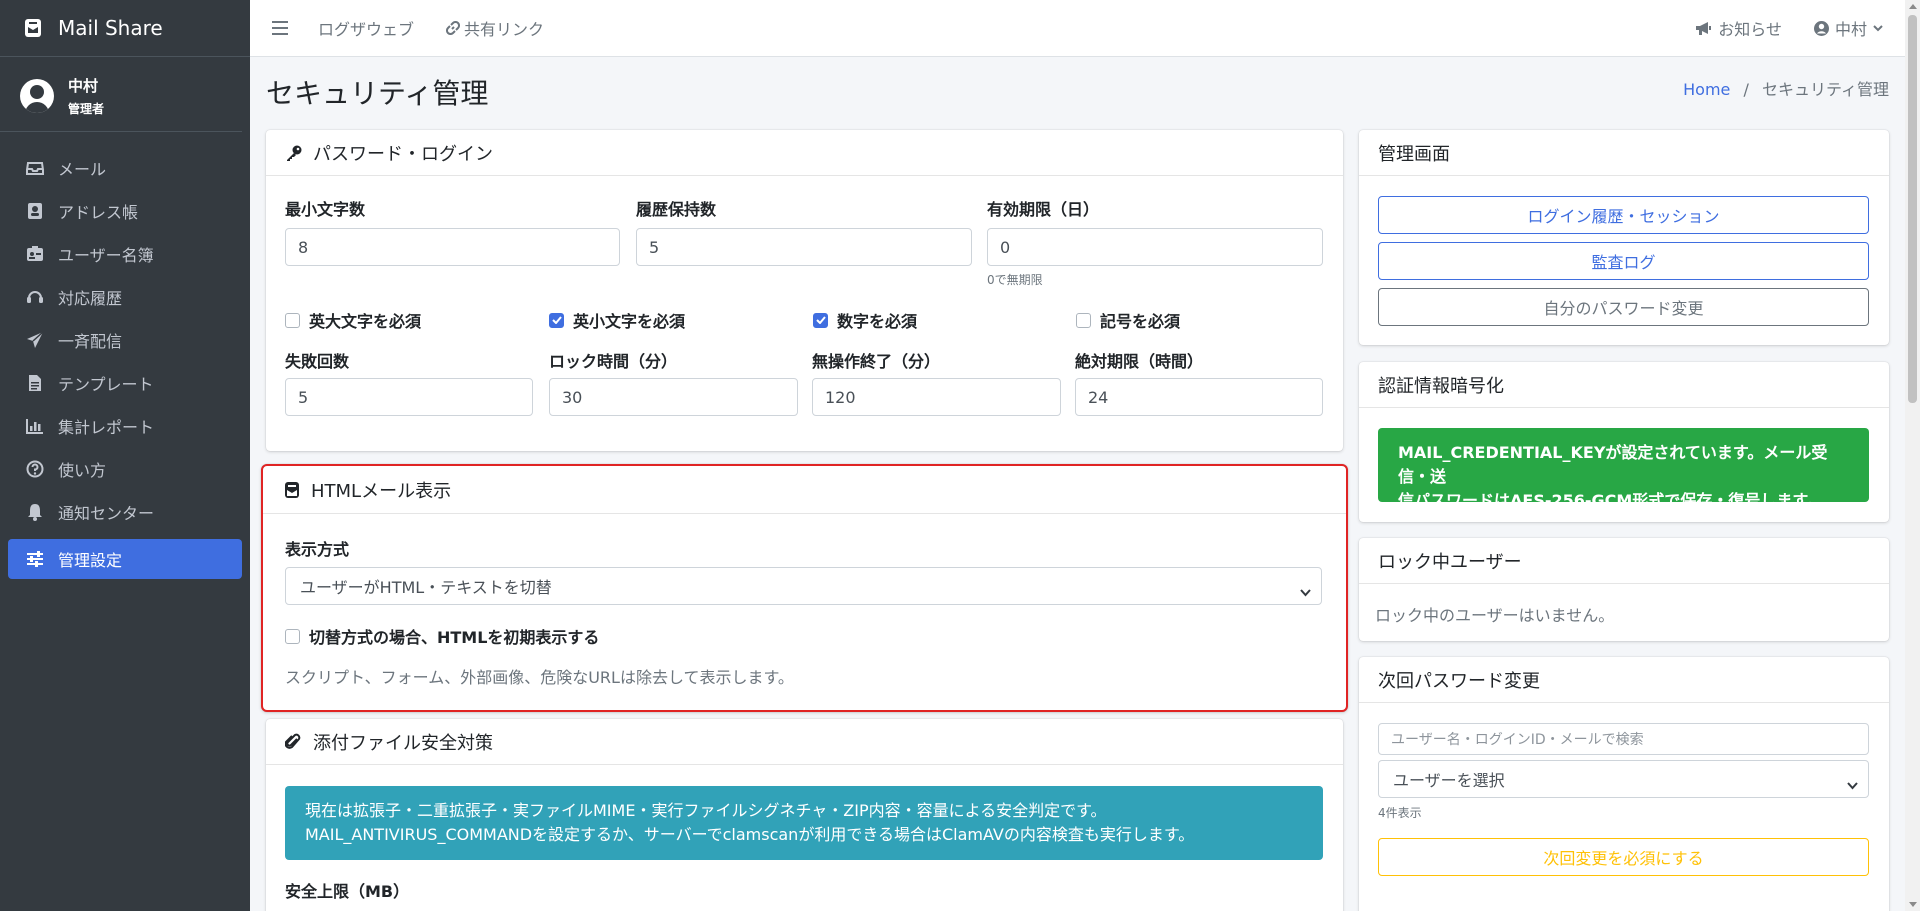  I want to click on app-title: Mail Share, so click(110, 28).